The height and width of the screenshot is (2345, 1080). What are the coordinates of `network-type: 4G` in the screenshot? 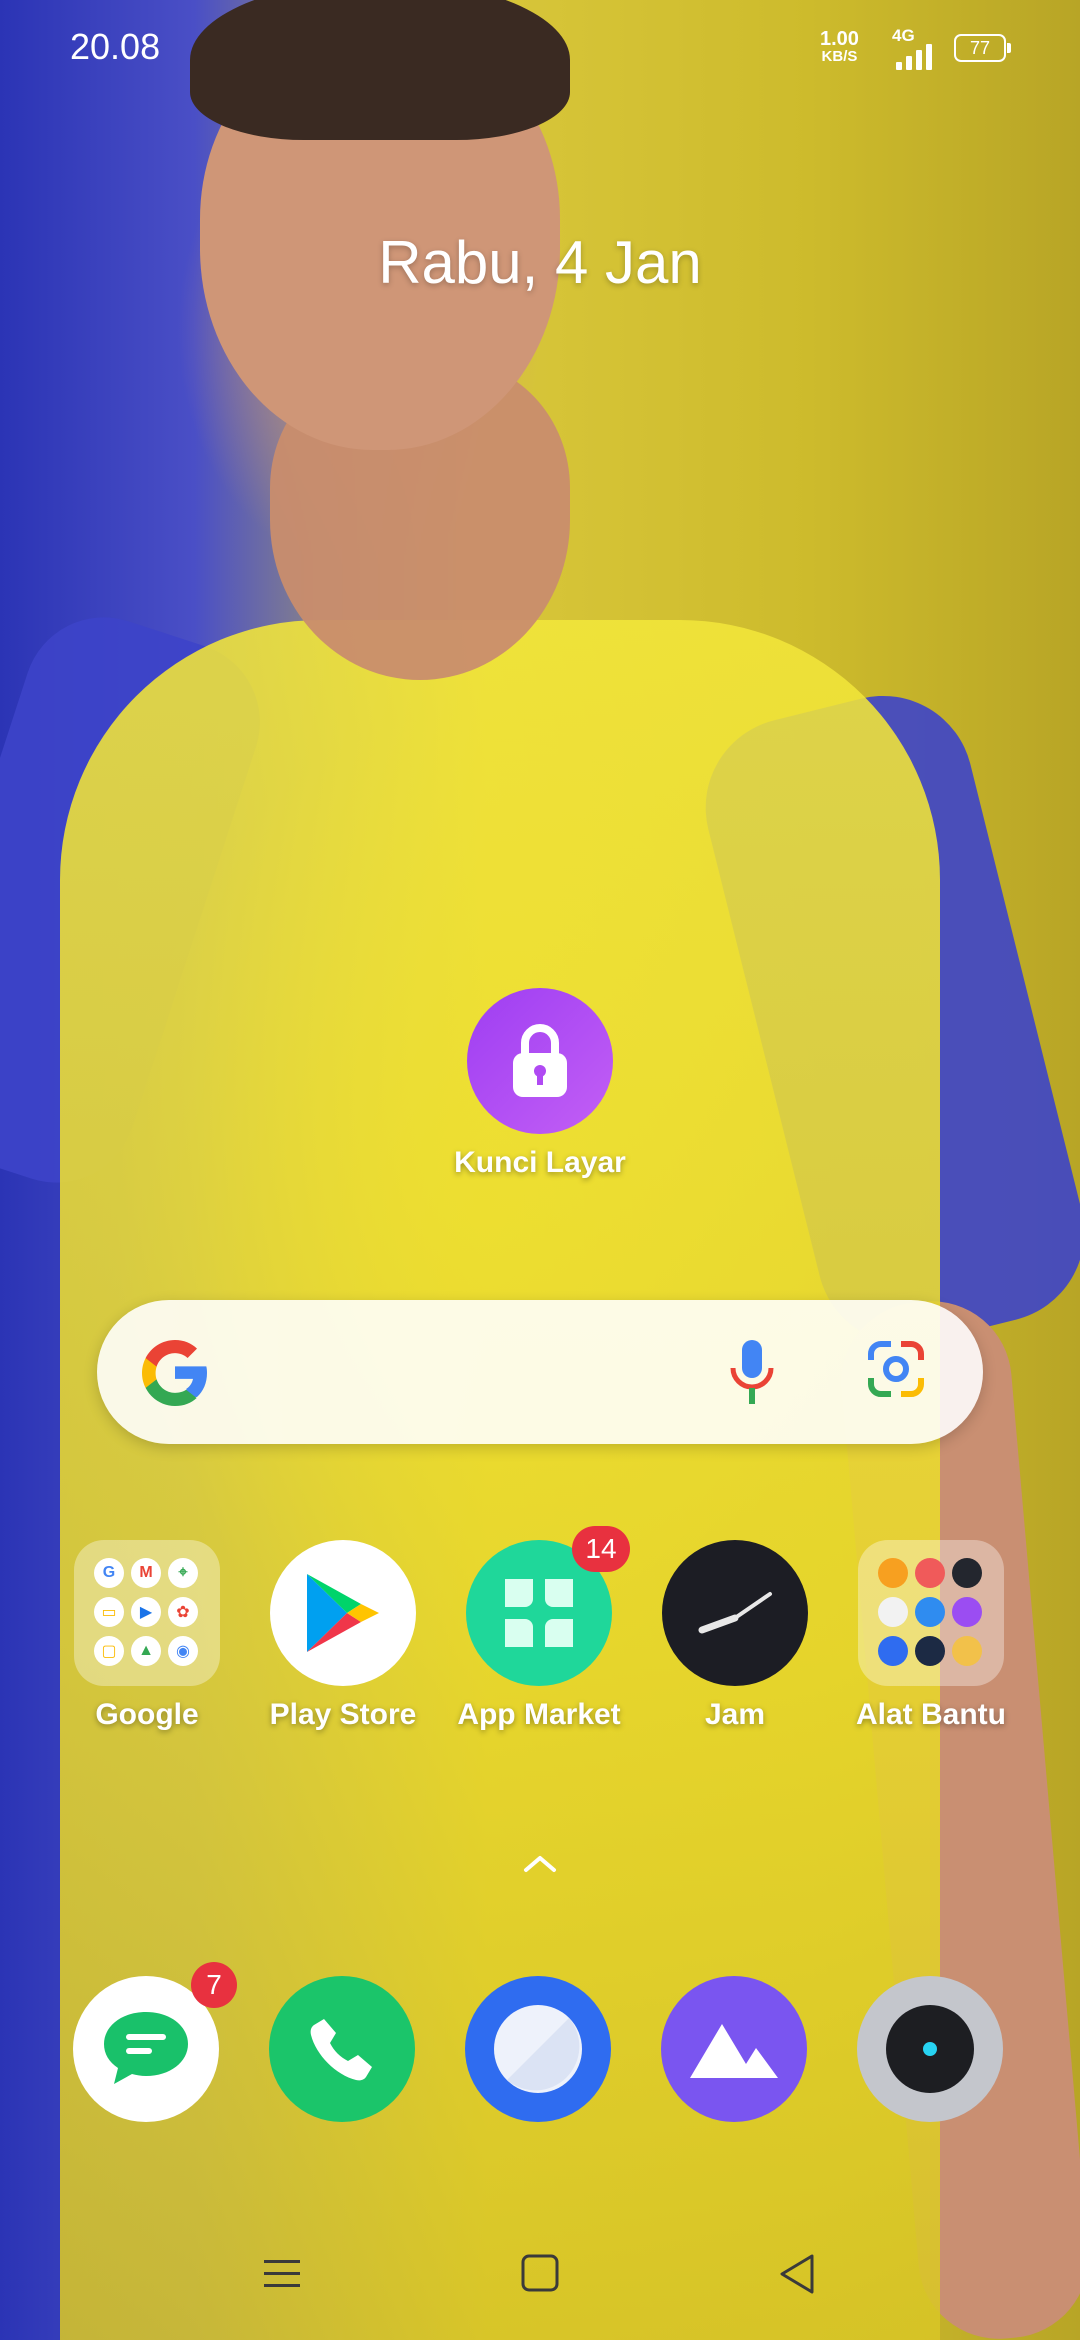 It's located at (903, 35).